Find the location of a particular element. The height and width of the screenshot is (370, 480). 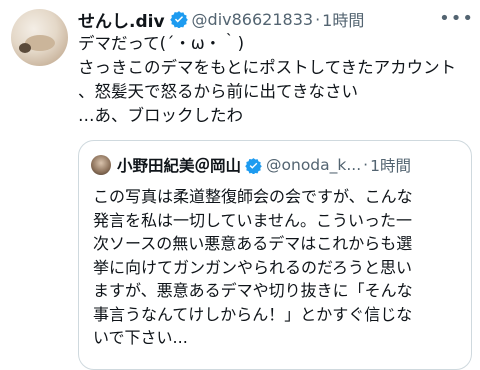

quoted-line: 事言うなんてけしからん！」とかすぐ信じな is located at coordinates (253, 314).